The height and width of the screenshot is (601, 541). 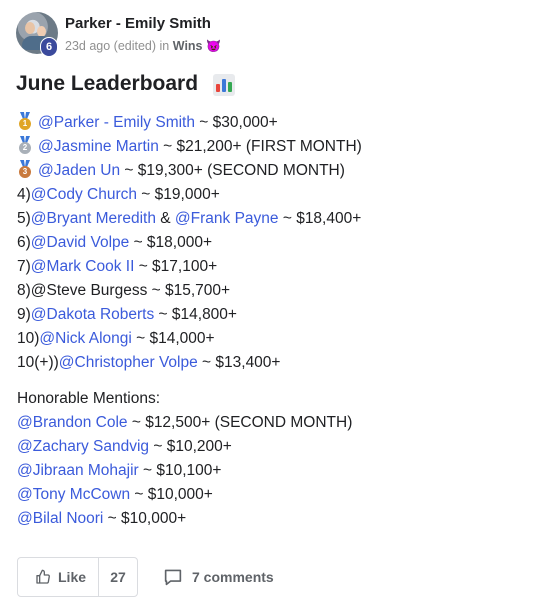 I want to click on medal-3-icon: 3, so click(x=25, y=169).